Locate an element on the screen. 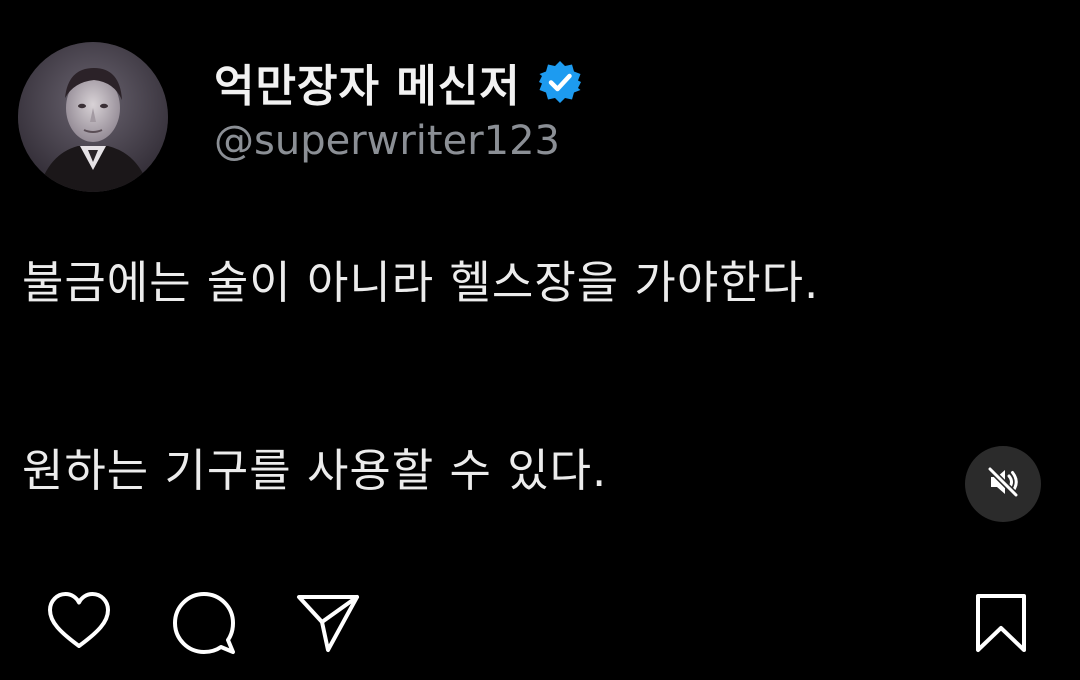  post-text-line: 불금에는 술이 아니라 헬스장을 가야한다. is located at coordinates (421, 282).